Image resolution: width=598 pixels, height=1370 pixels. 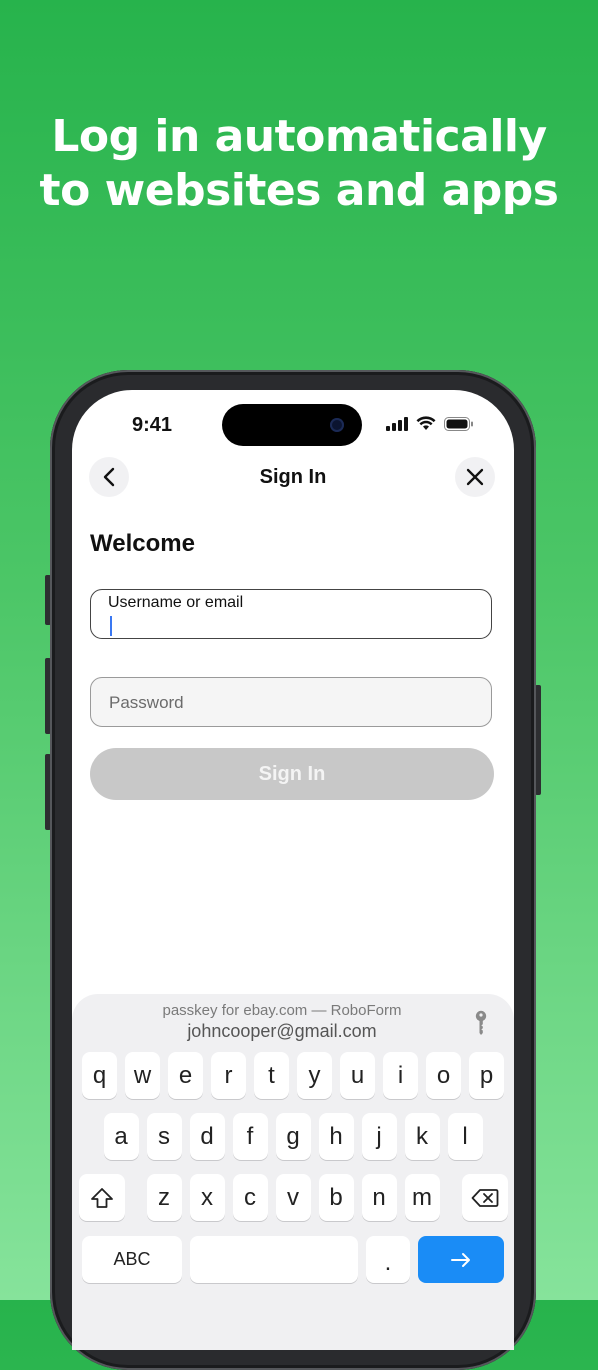 I want to click on key-q: q, so click(x=99, y=1075).